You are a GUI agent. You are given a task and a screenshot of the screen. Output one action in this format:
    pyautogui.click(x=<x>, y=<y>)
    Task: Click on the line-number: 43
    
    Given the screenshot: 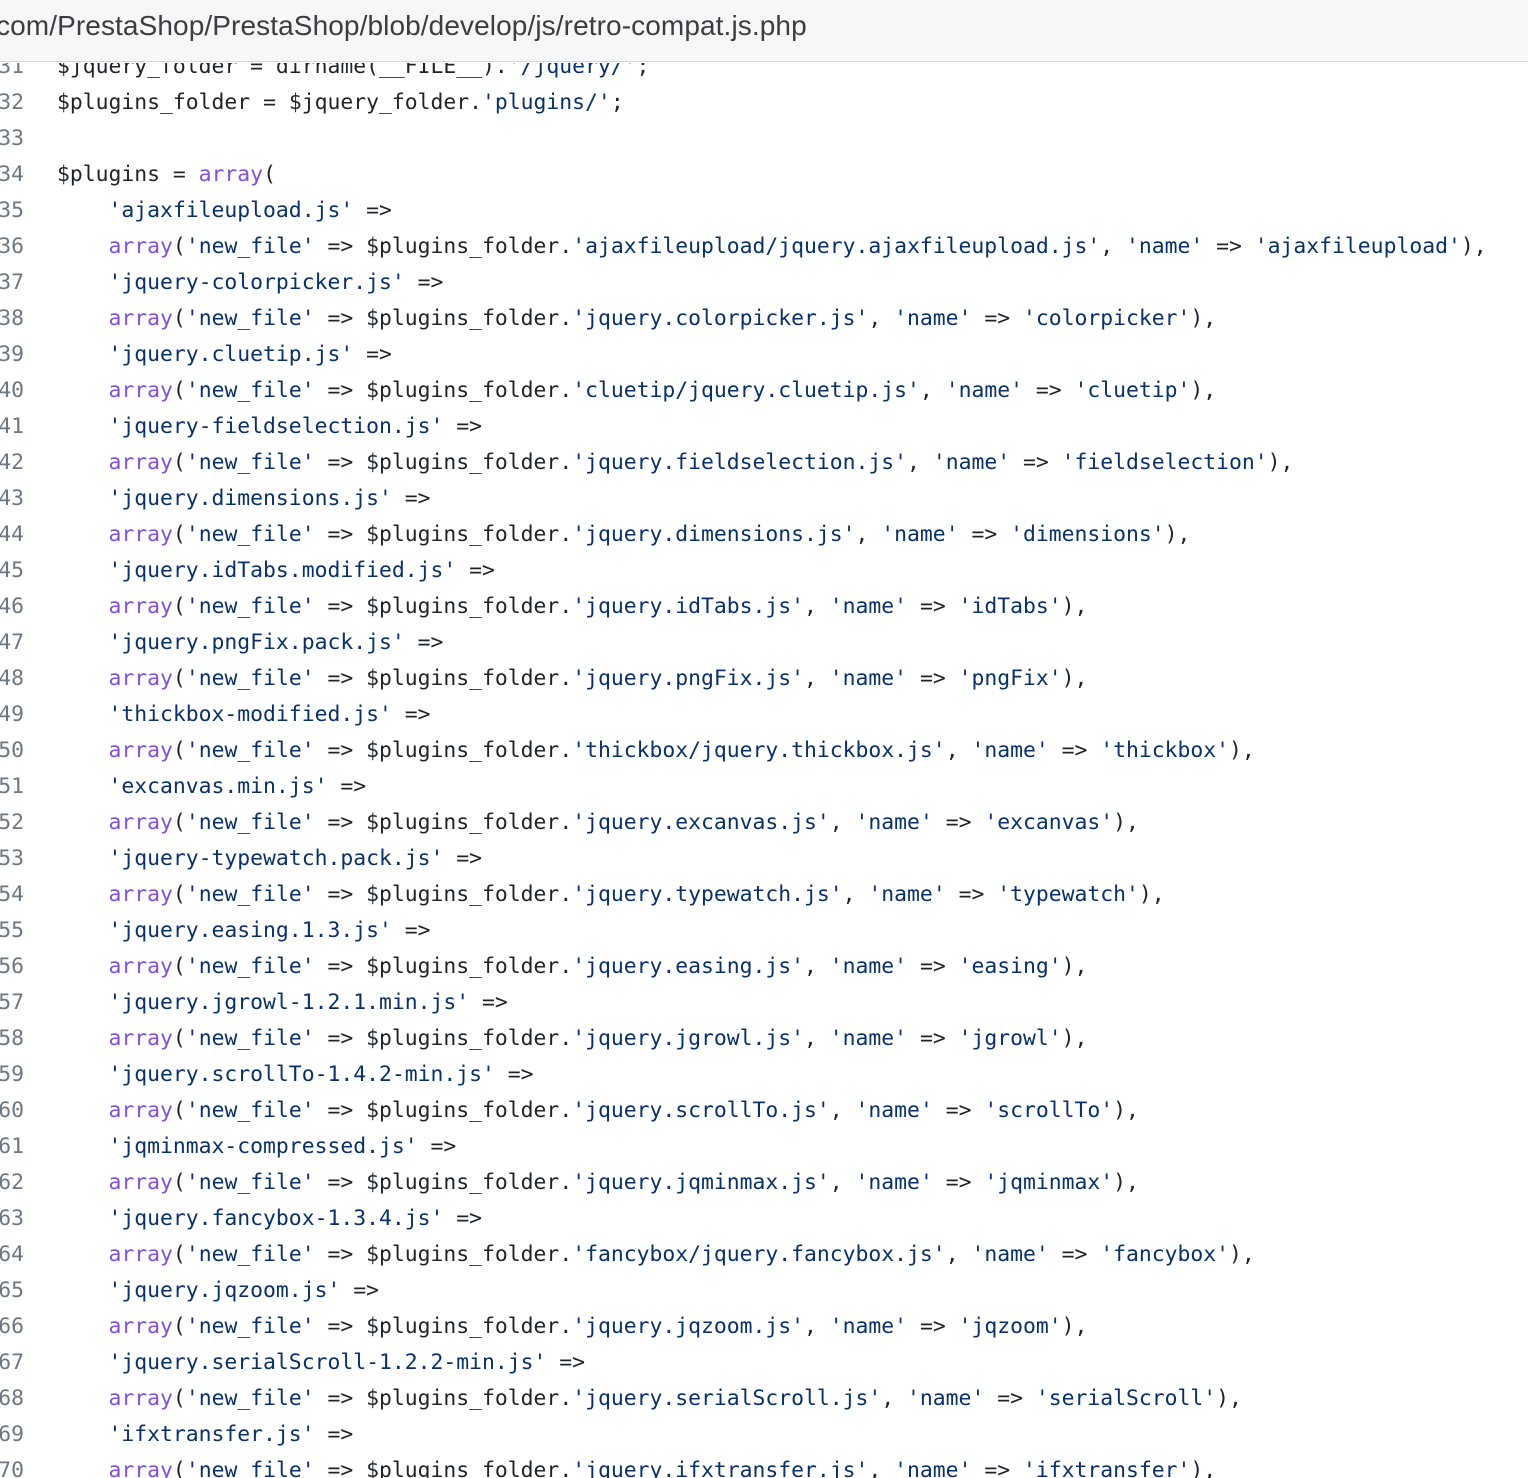 What is the action you would take?
    pyautogui.click(x=12, y=499)
    